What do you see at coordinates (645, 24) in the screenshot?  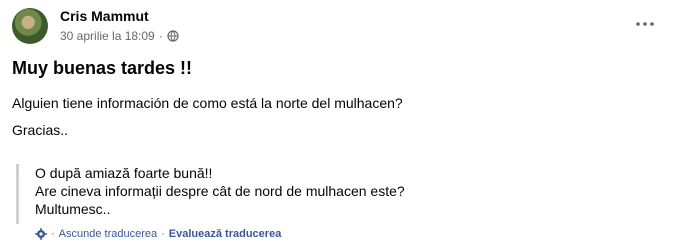 I see `more-options-icon` at bounding box center [645, 24].